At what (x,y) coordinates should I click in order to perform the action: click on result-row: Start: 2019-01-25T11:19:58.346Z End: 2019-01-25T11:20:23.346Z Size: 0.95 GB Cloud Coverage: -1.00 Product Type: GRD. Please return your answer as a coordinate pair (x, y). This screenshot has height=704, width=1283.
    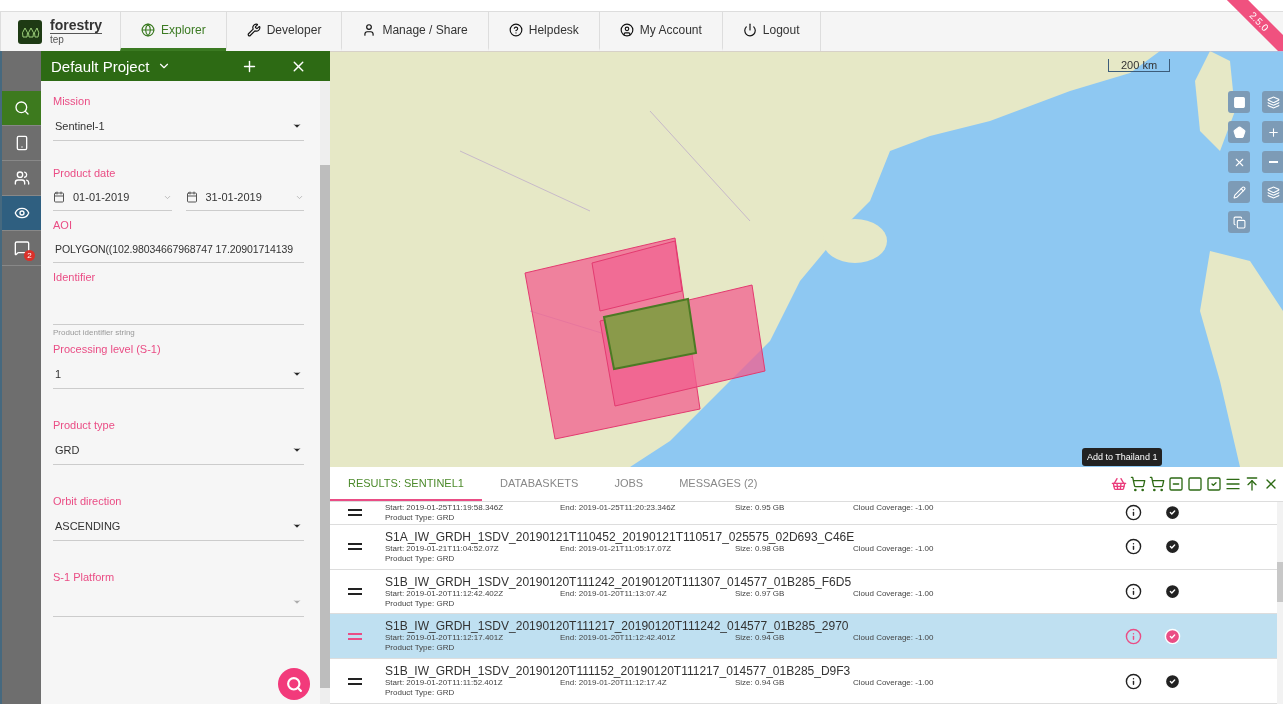
    Looking at the image, I should click on (803, 513).